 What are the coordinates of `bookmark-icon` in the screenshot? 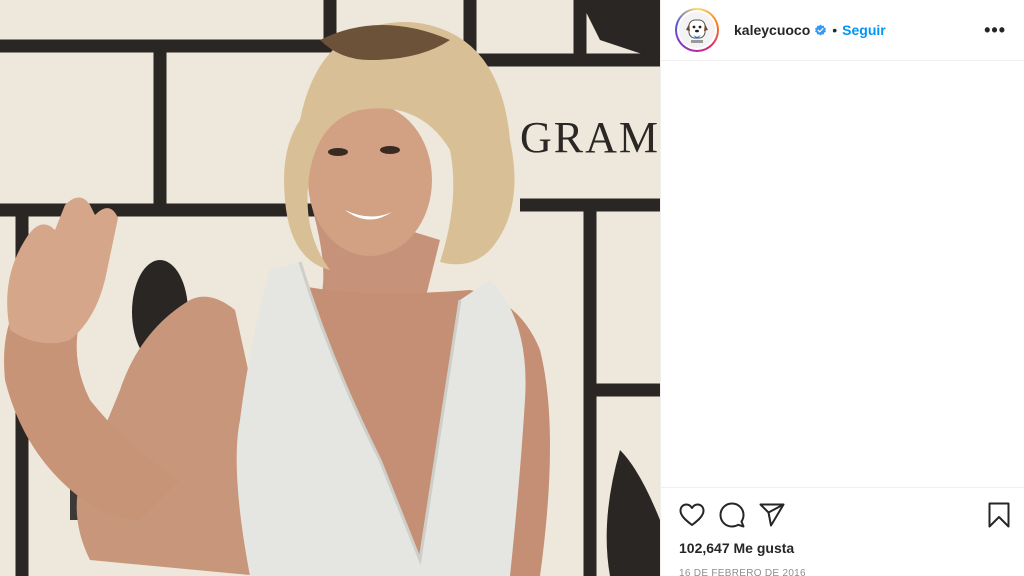 It's located at (999, 515).